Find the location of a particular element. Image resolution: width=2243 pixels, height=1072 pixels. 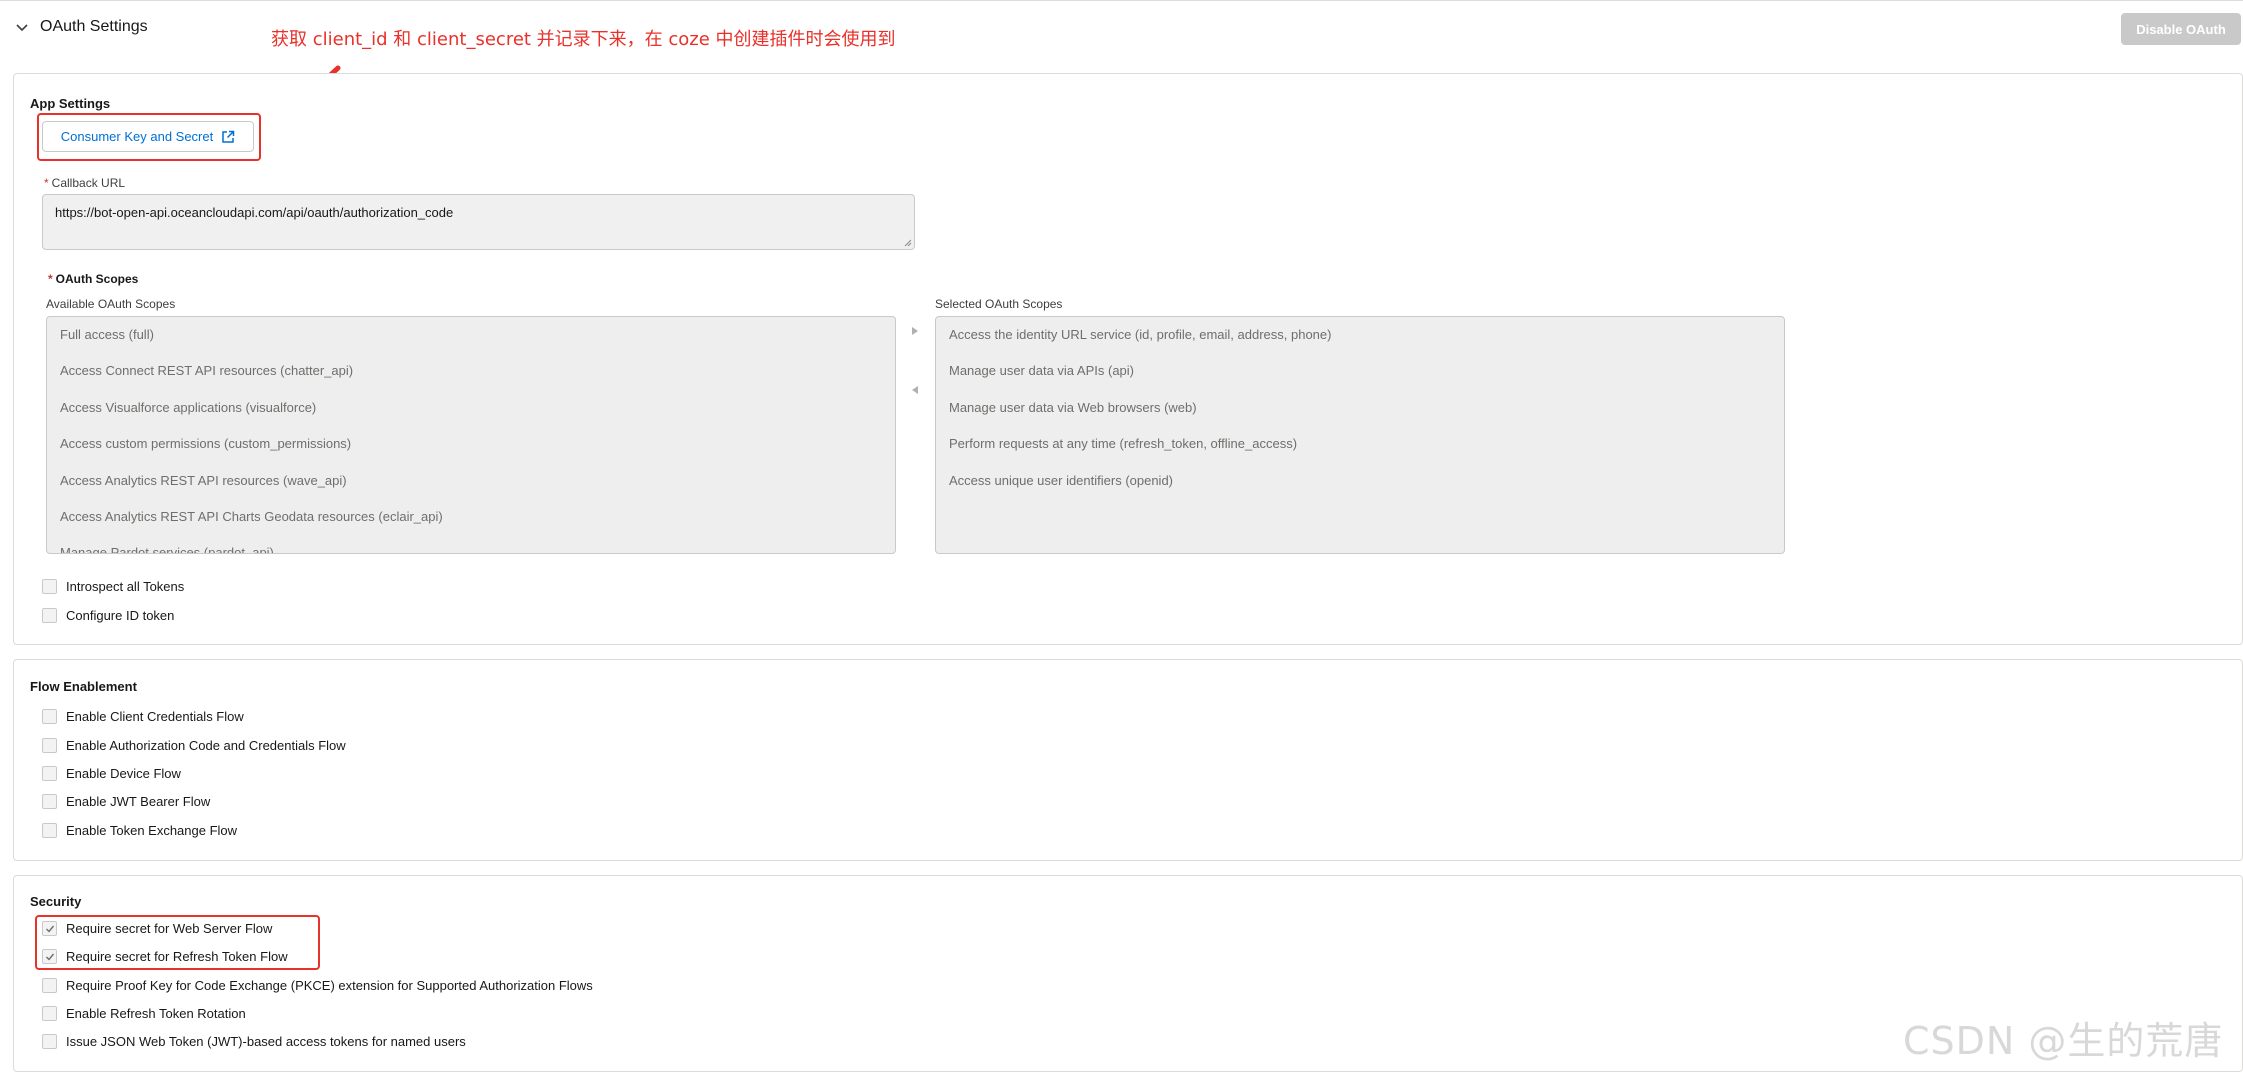

disable-oauth-button: Disable OAuth is located at coordinates (2181, 29).